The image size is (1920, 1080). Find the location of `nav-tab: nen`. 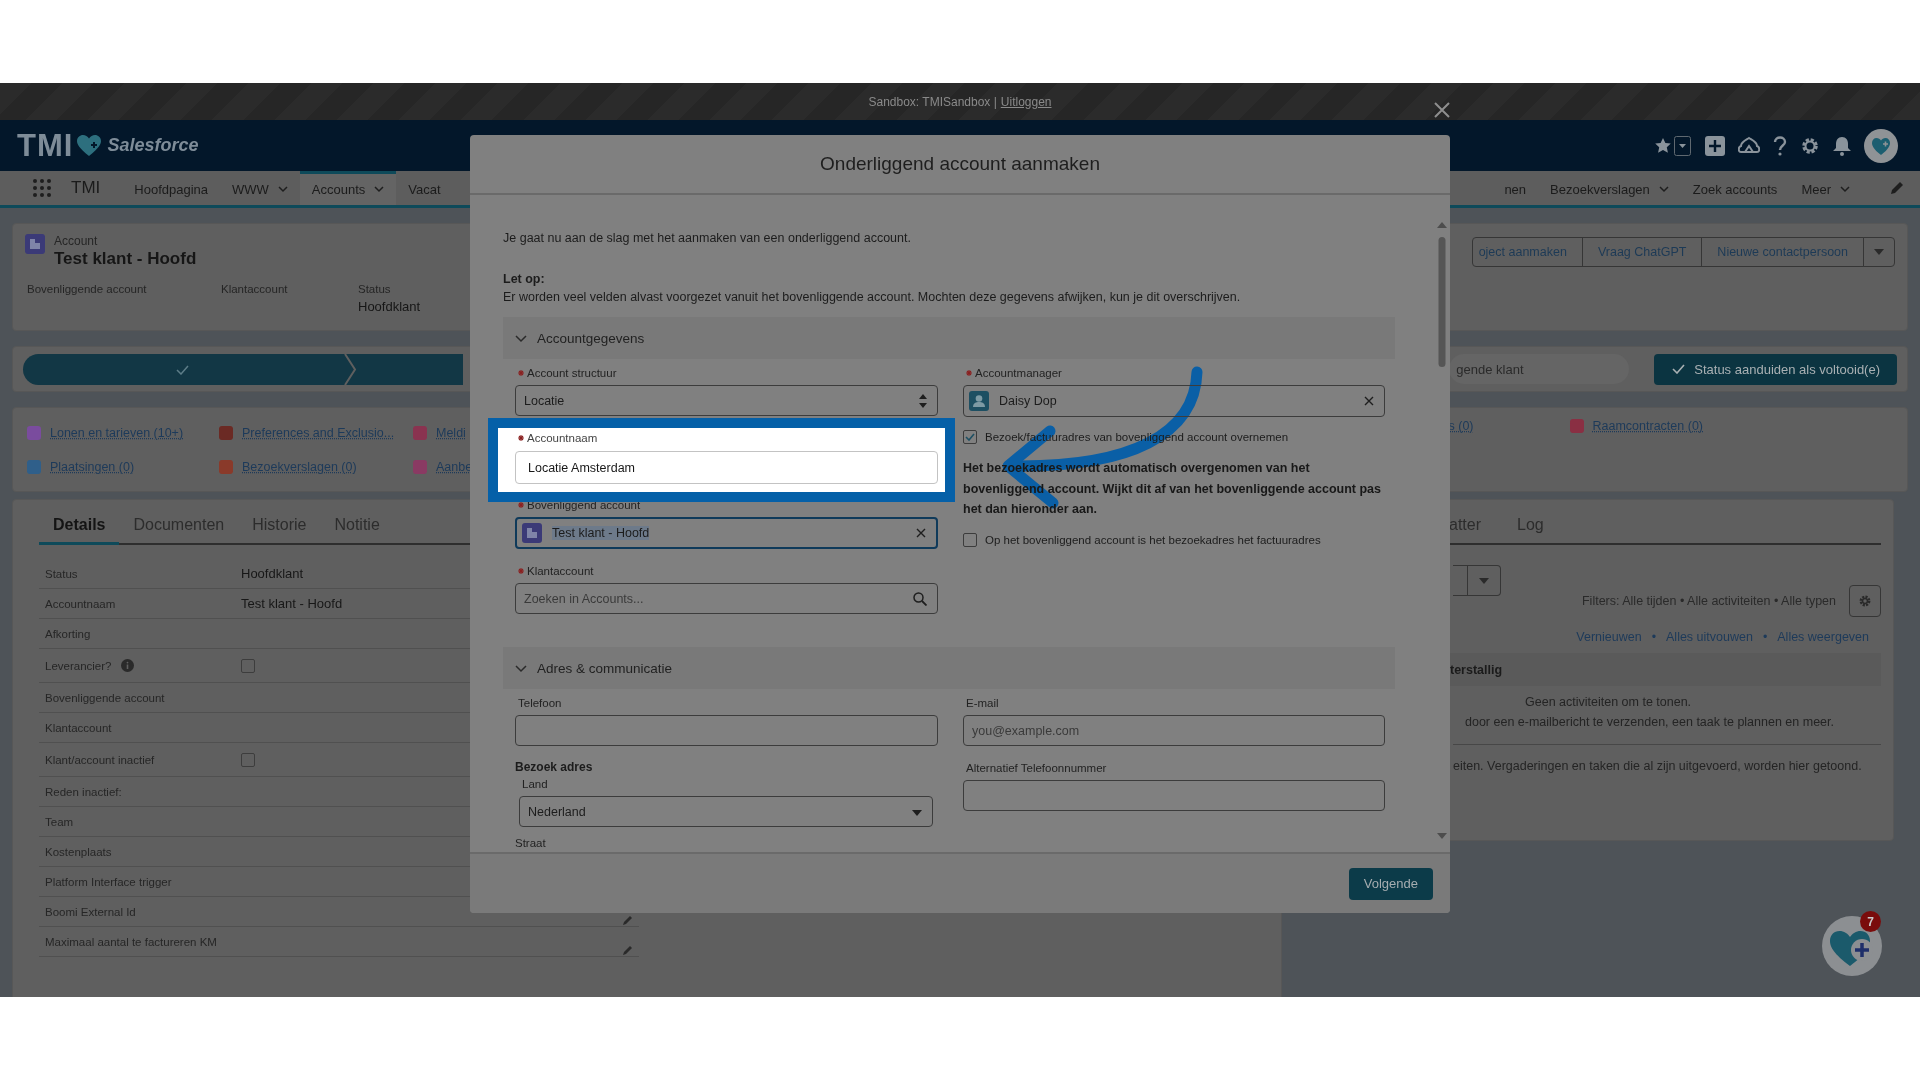

nav-tab: nen is located at coordinates (1515, 188).